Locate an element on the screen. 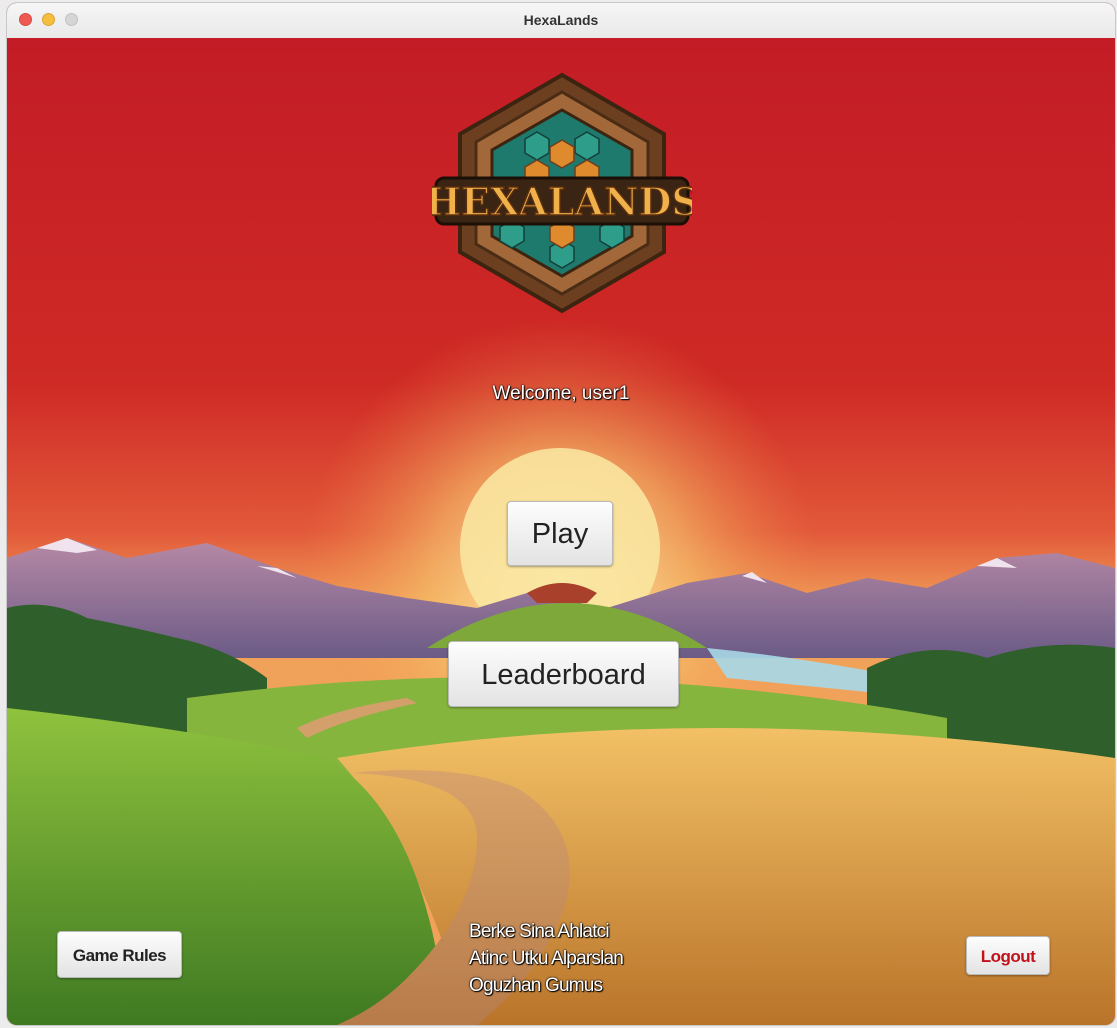 This screenshot has height=1028, width=1117. logout-button: Logout is located at coordinates (1008, 955).